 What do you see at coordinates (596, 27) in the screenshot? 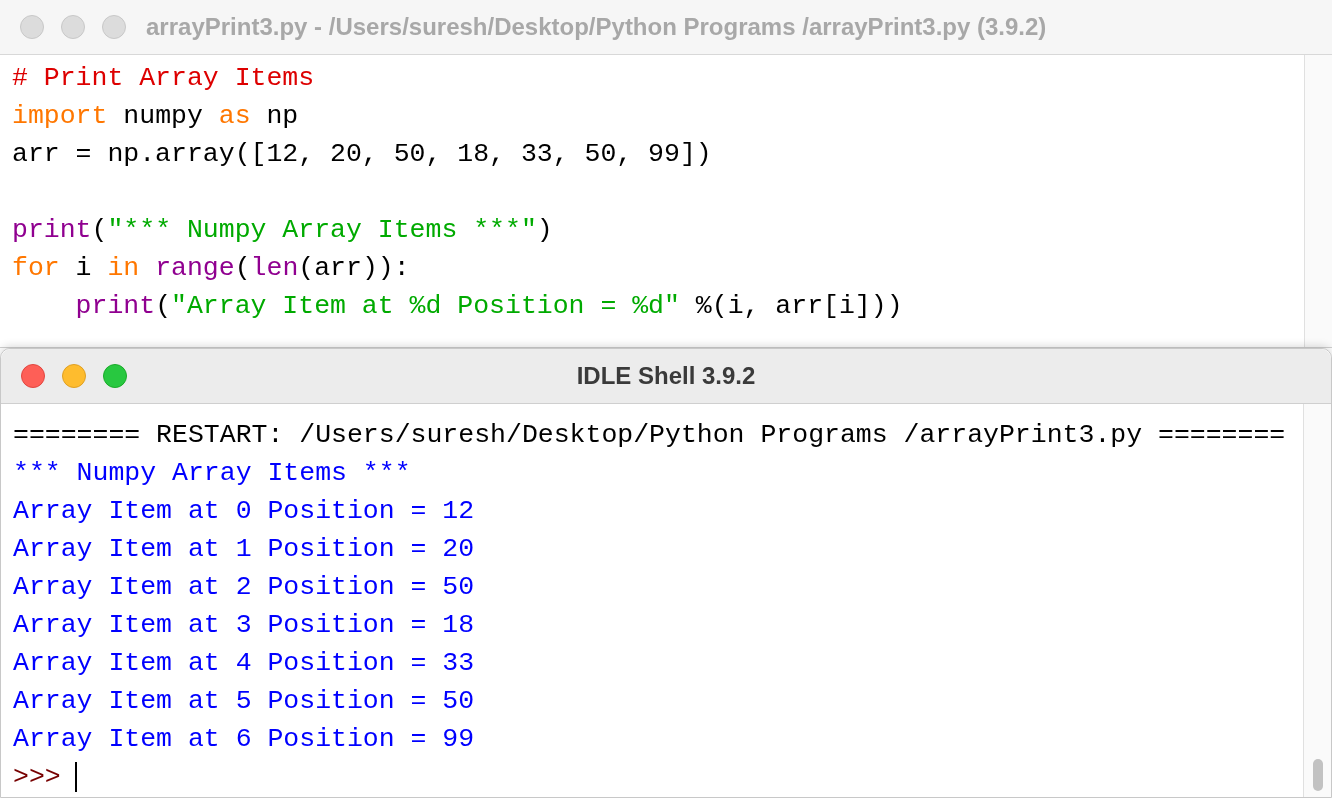
I see `window-title: arrayPrint3.py - /Users/suresh/Desktop/Python Programs /arrayPrint3.py (3.9.2)` at bounding box center [596, 27].